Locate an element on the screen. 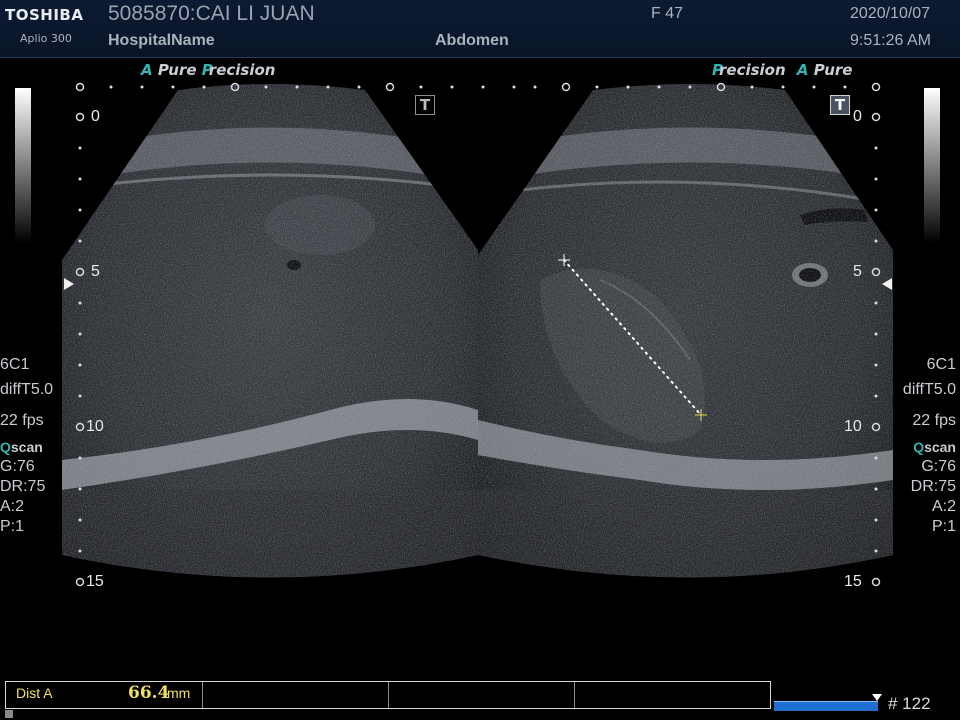 Image resolution: width=960 pixels, height=720 pixels. right-depth-10: 10 is located at coordinates (853, 426).